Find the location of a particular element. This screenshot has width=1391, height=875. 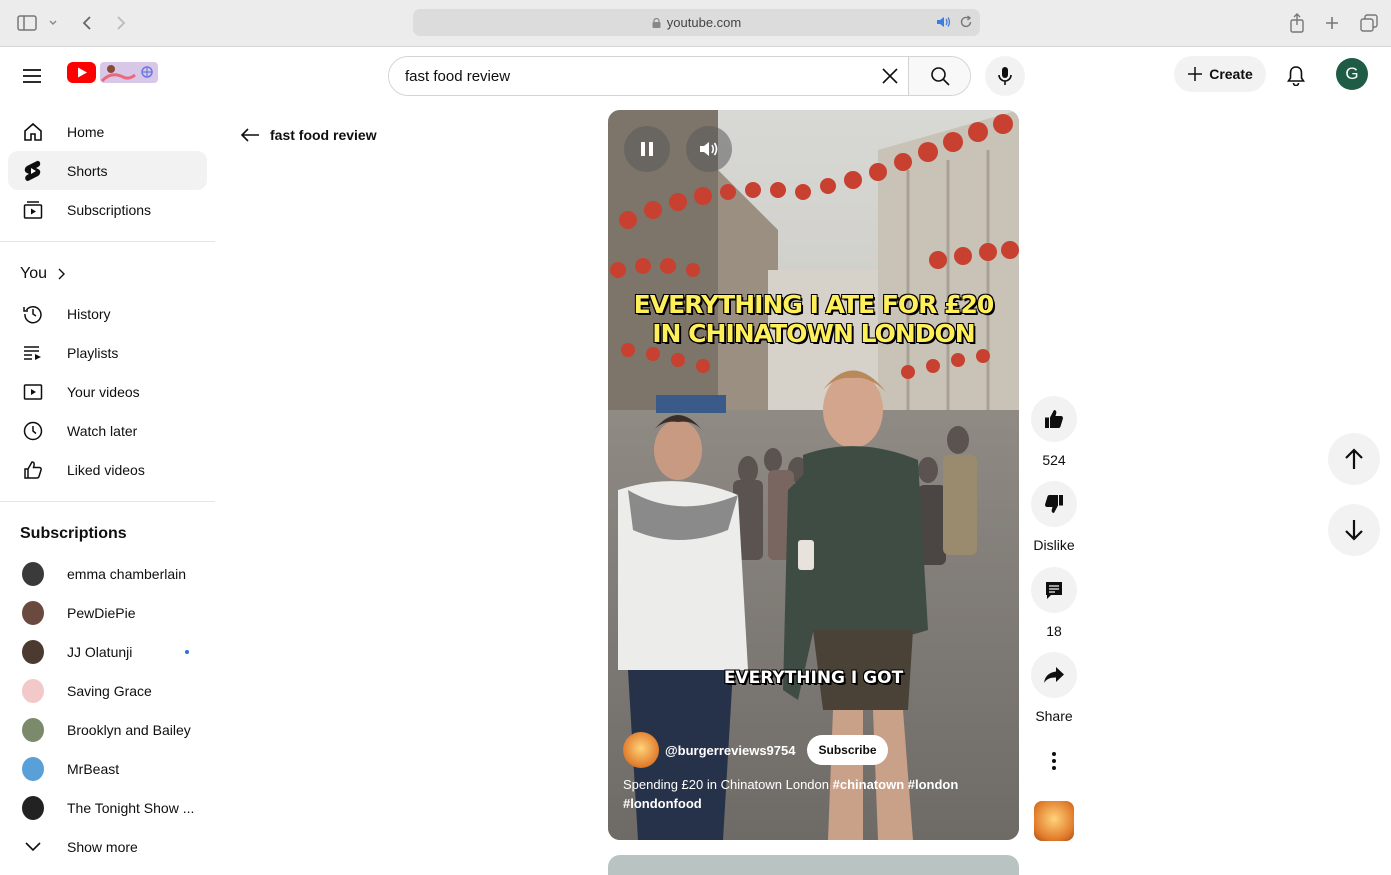

voice-search-button is located at coordinates (1005, 76).